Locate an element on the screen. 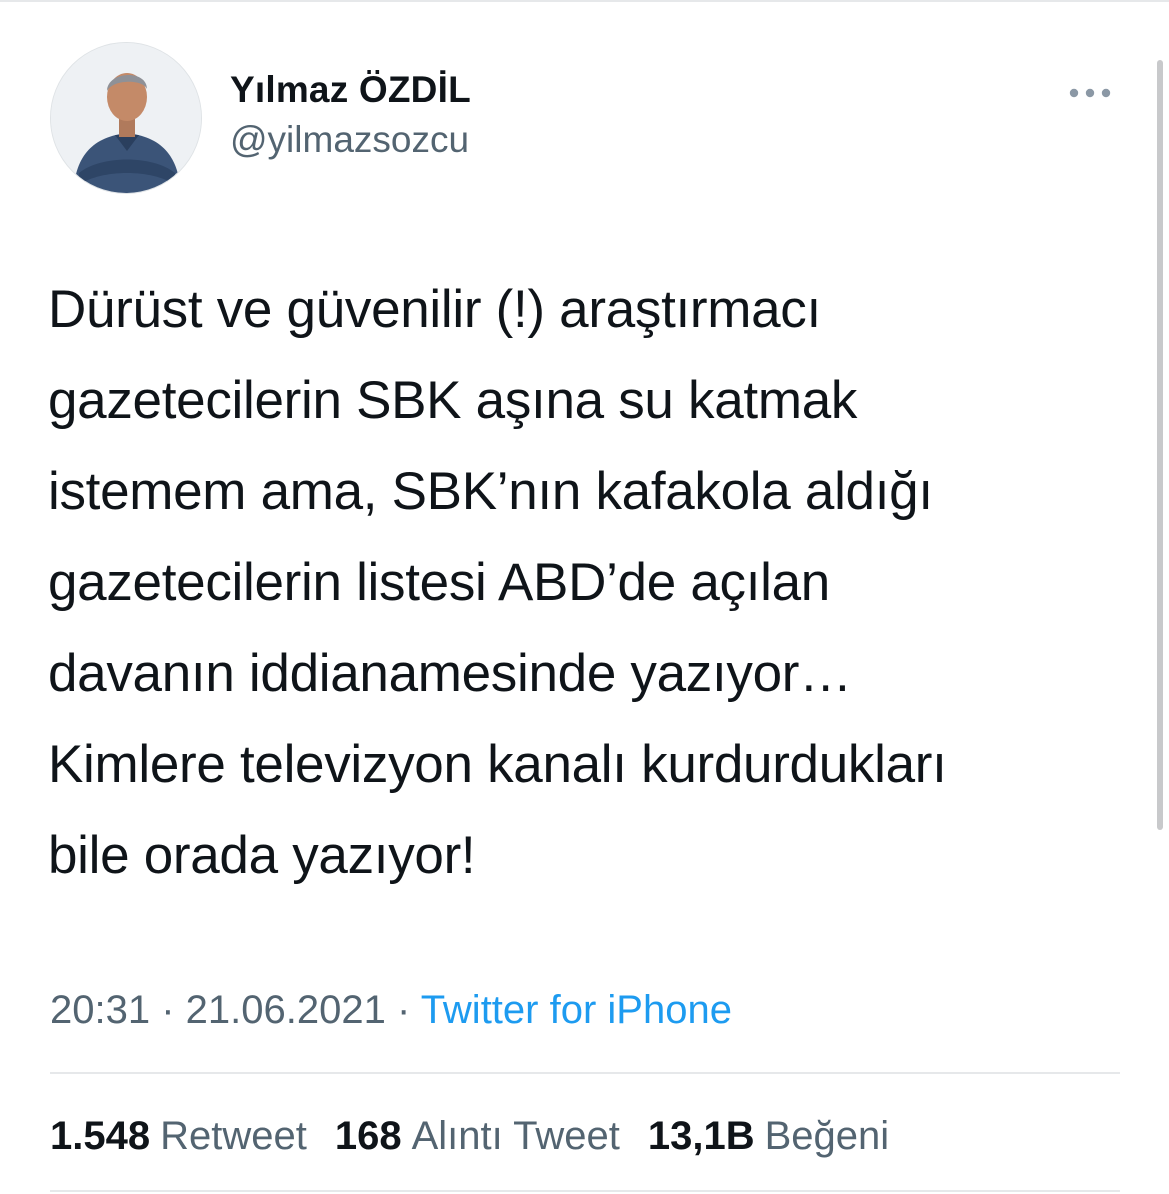  tweet-text-line: gazetecilerin listesi ABD’de açılan is located at coordinates (439, 582).